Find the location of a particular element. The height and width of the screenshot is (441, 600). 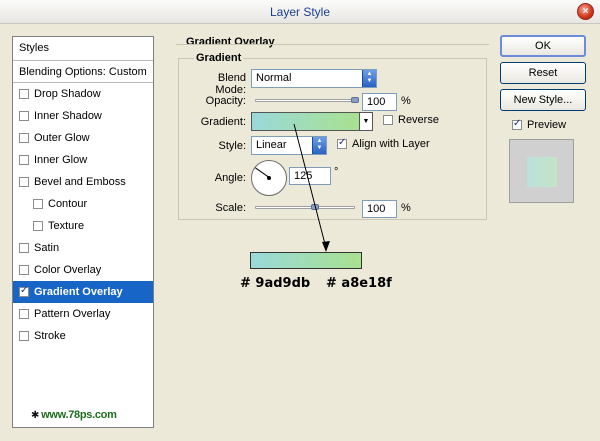

end-color-label: # a8e18f is located at coordinates (359, 283).